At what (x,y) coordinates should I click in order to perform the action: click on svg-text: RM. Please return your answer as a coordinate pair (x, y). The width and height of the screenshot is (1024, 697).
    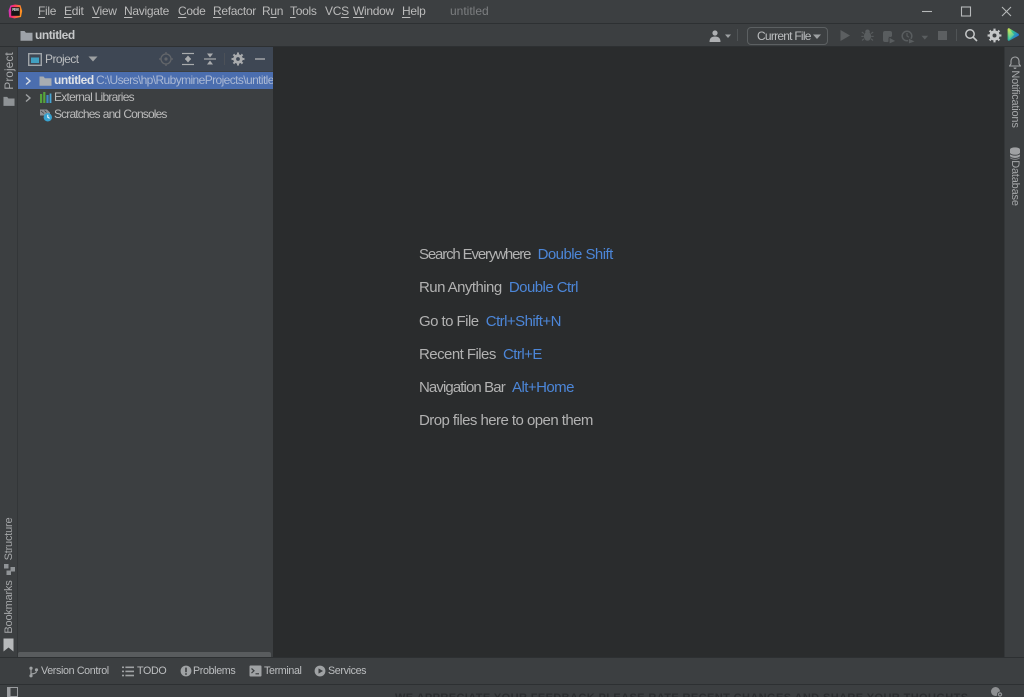
    Looking at the image, I should click on (15, 9).